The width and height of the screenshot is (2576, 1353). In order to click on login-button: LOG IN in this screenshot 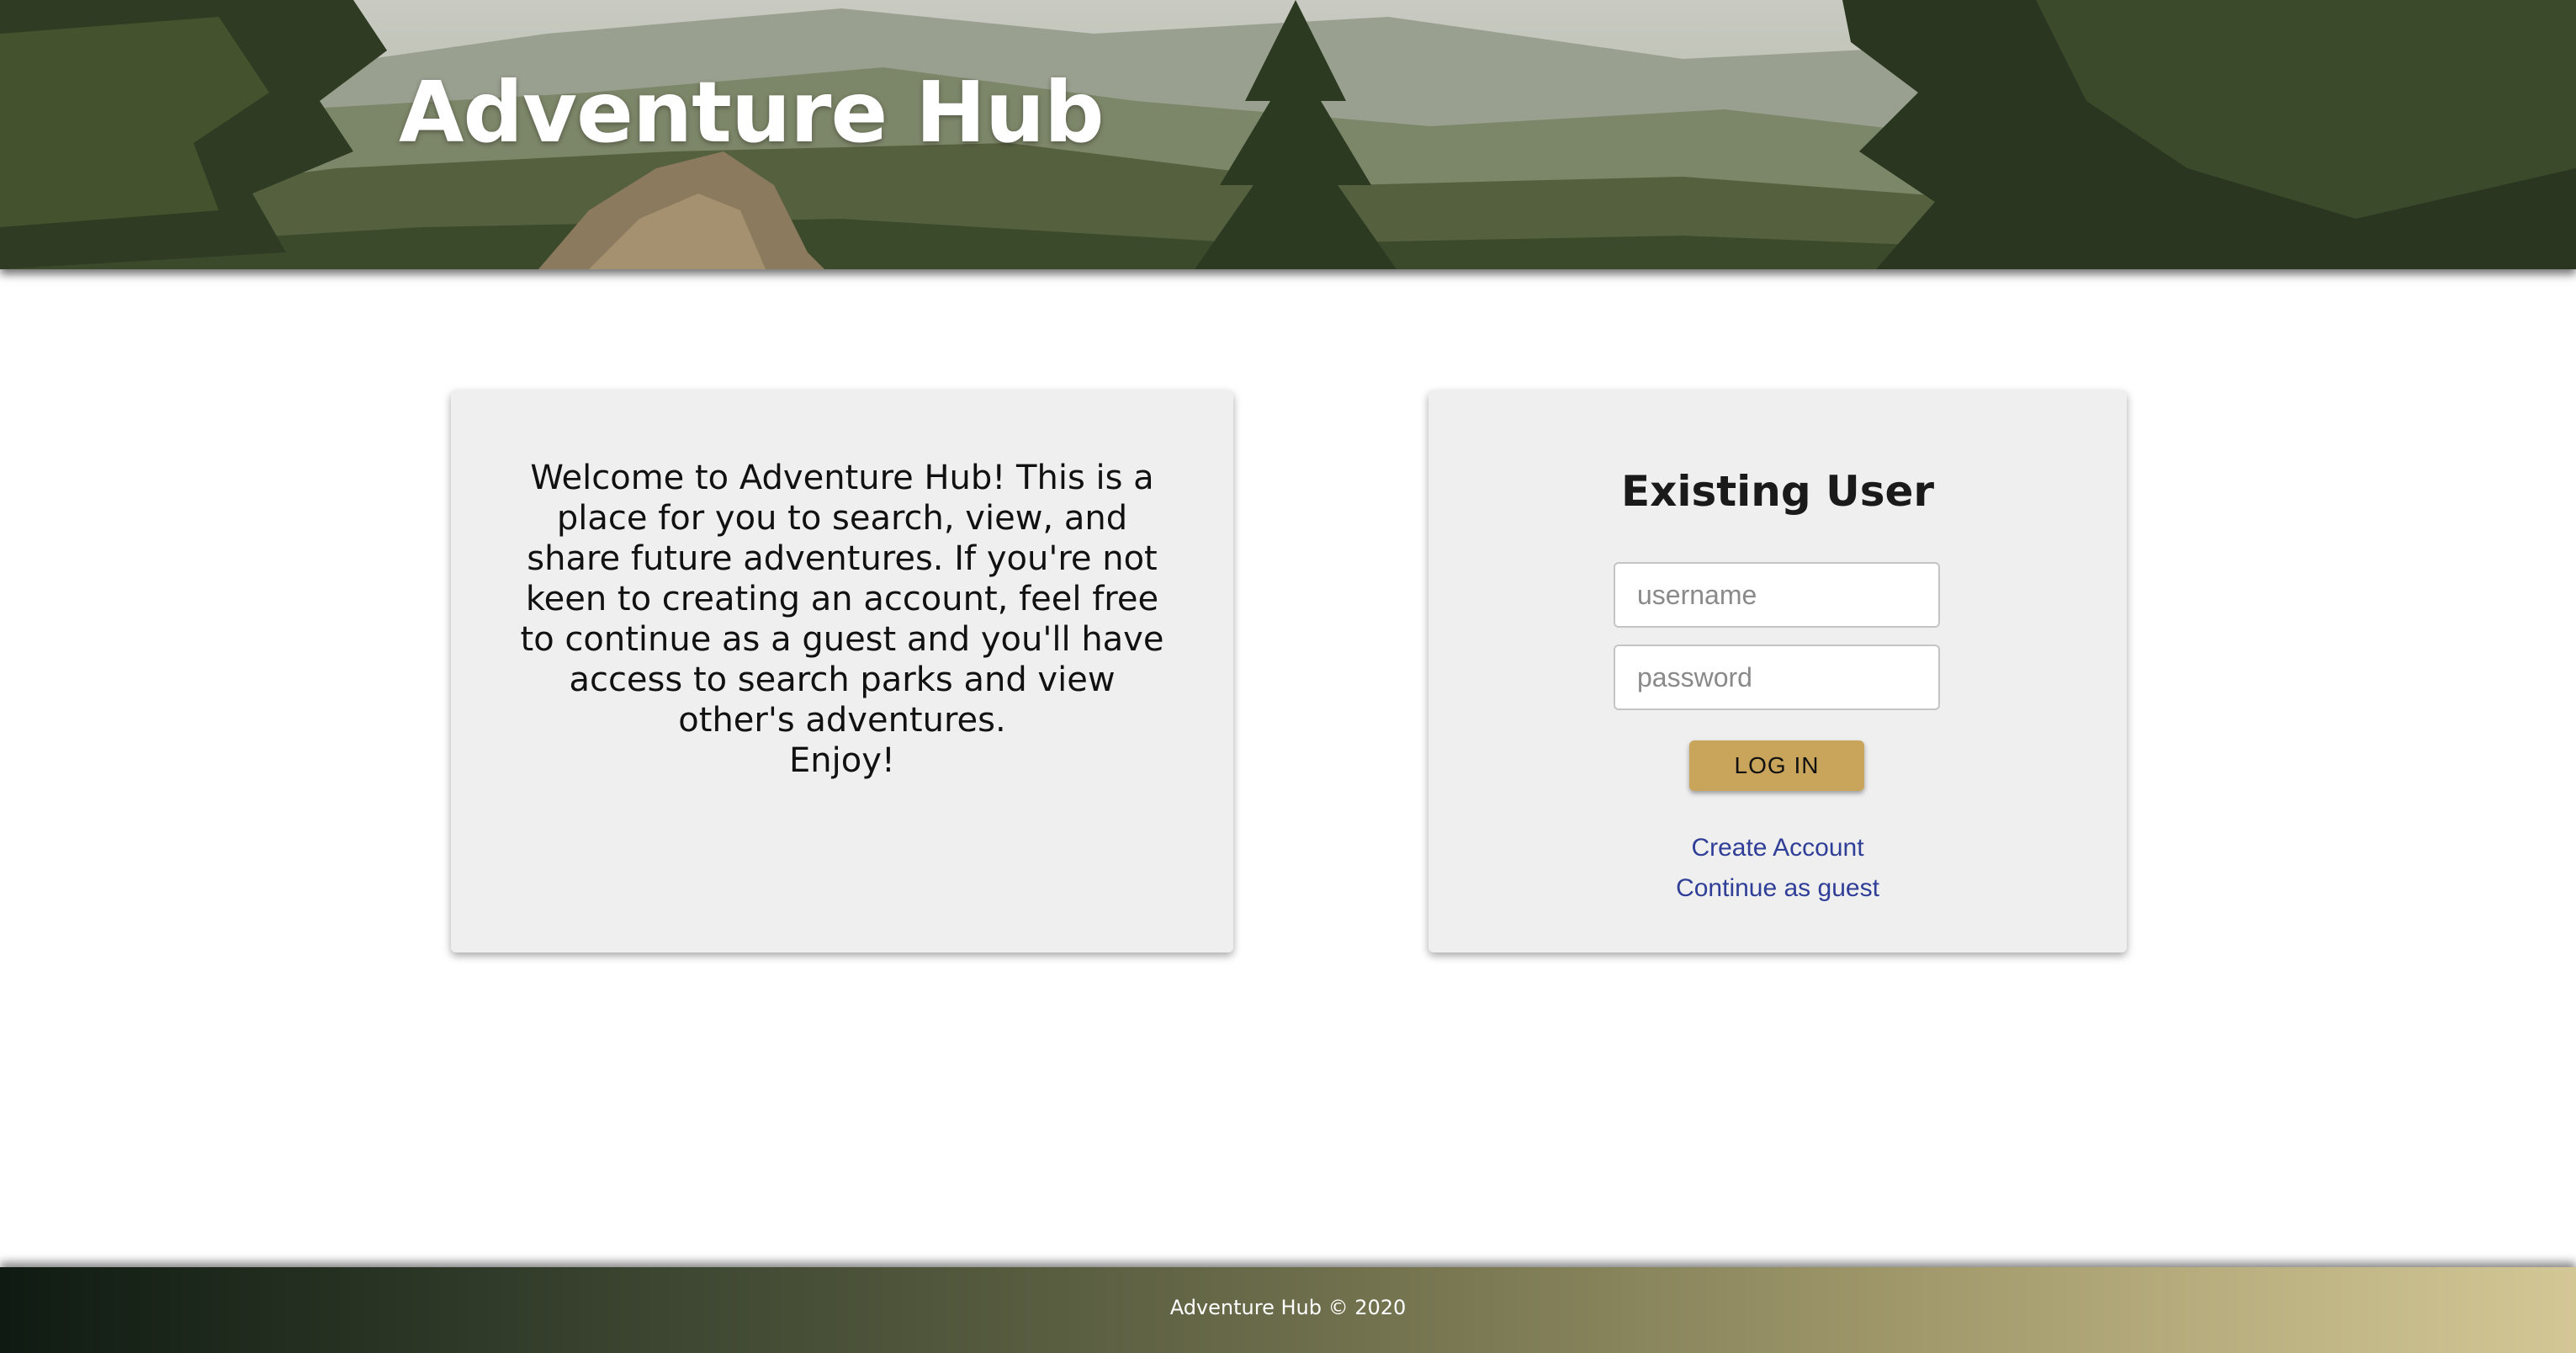, I will do `click(1776, 765)`.